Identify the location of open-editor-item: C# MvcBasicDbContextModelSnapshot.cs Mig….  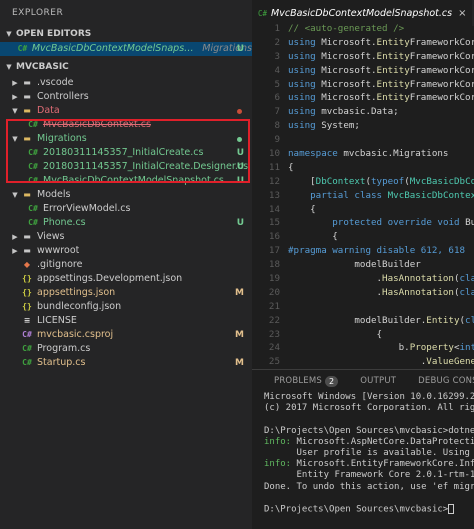
(126, 49).